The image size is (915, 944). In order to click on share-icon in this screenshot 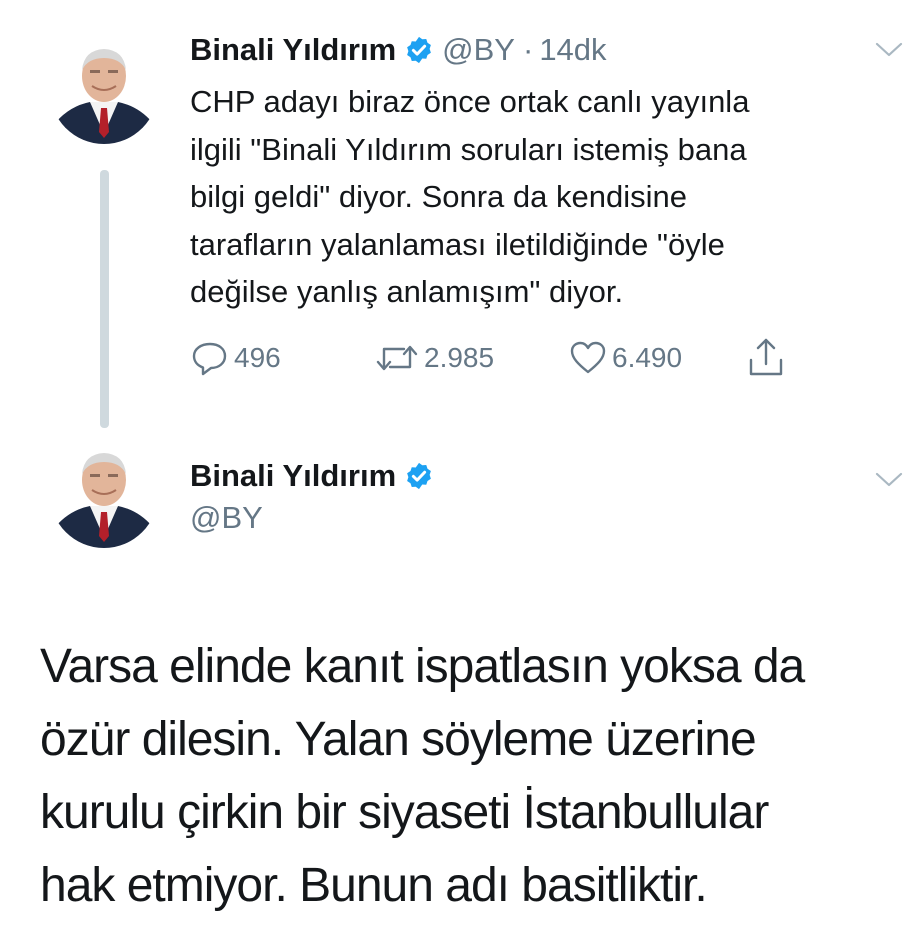, I will do `click(766, 357)`.